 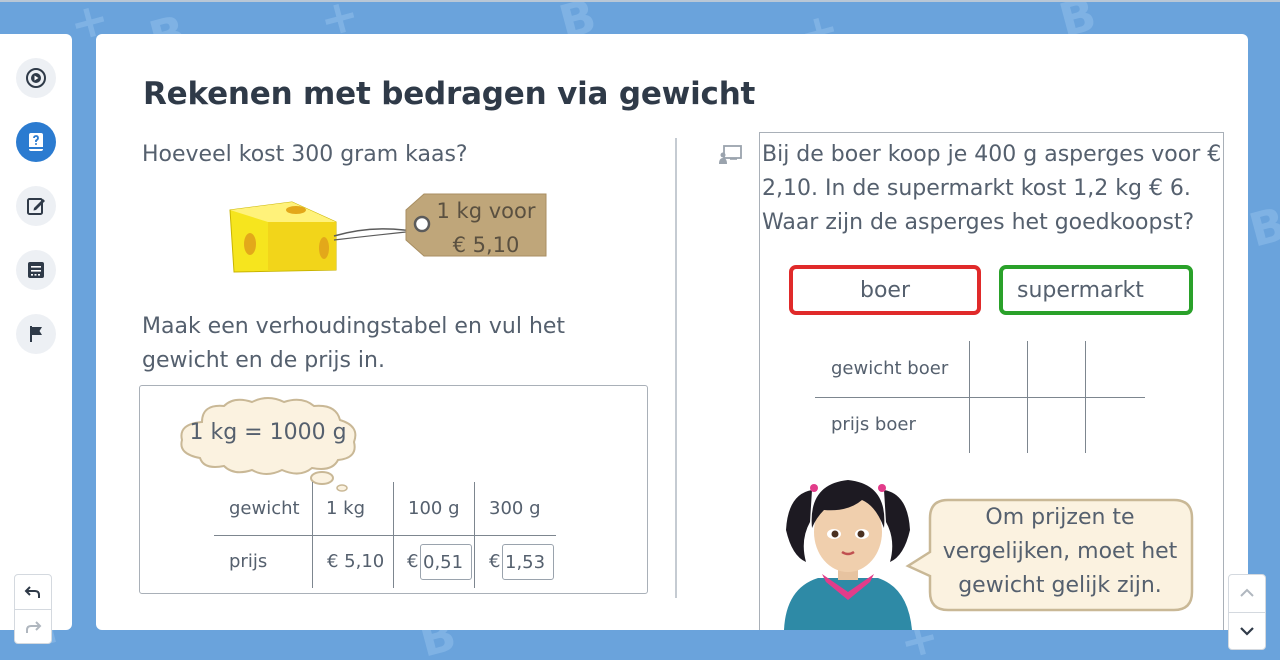 I want to click on column-300g: 300 g, so click(x=515, y=508).